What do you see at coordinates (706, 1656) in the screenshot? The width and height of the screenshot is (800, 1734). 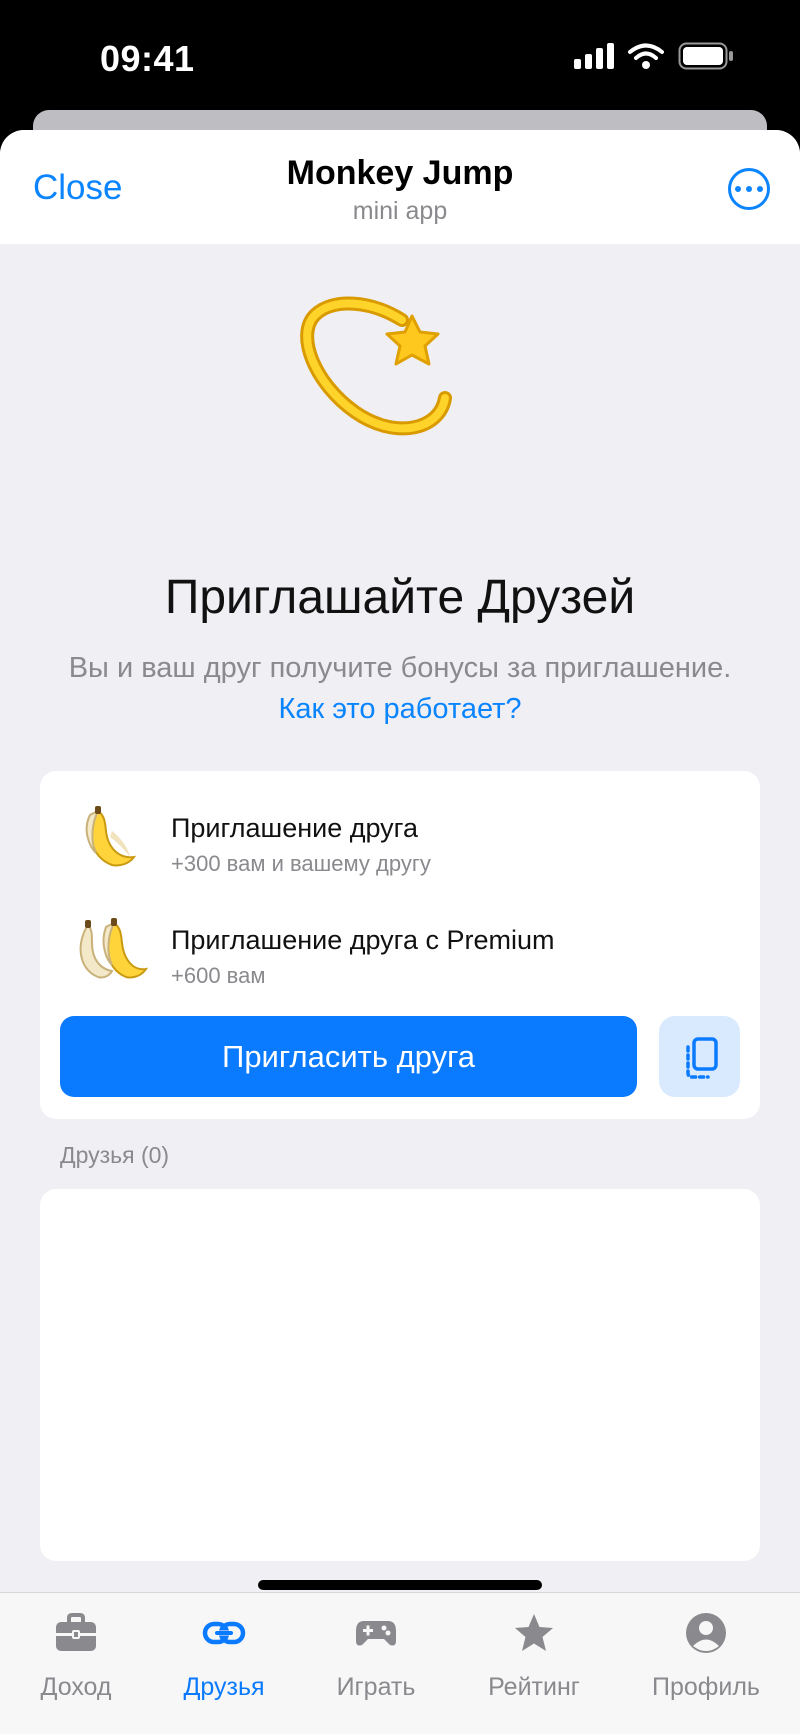 I see `tab-profile: Профиль` at bounding box center [706, 1656].